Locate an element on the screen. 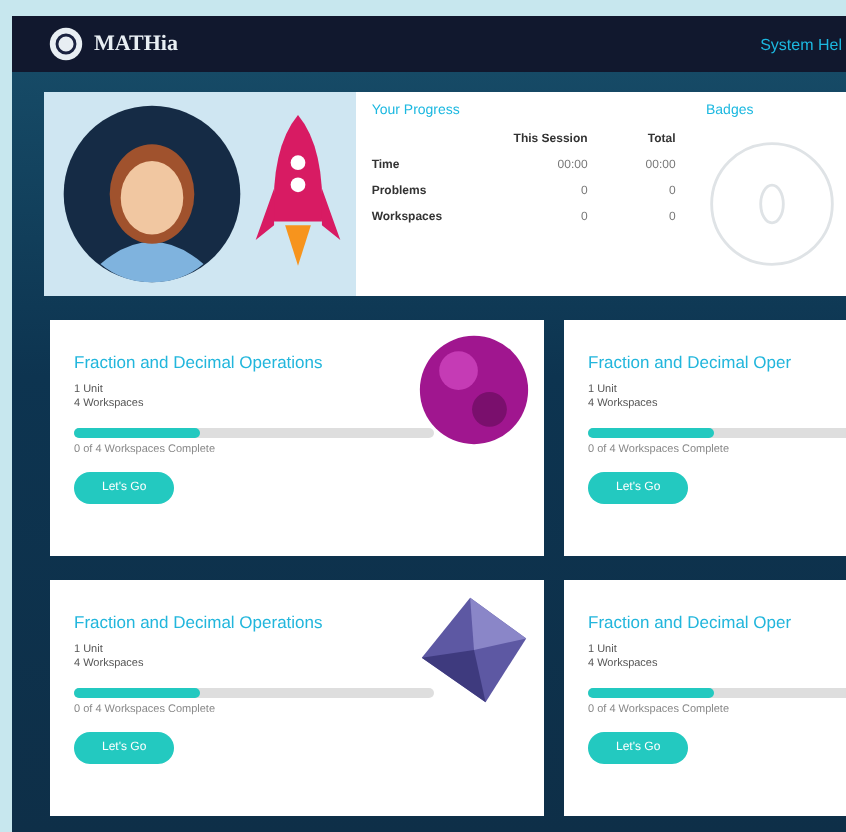 The width and height of the screenshot is (846, 832). logo-icon is located at coordinates (66, 44).